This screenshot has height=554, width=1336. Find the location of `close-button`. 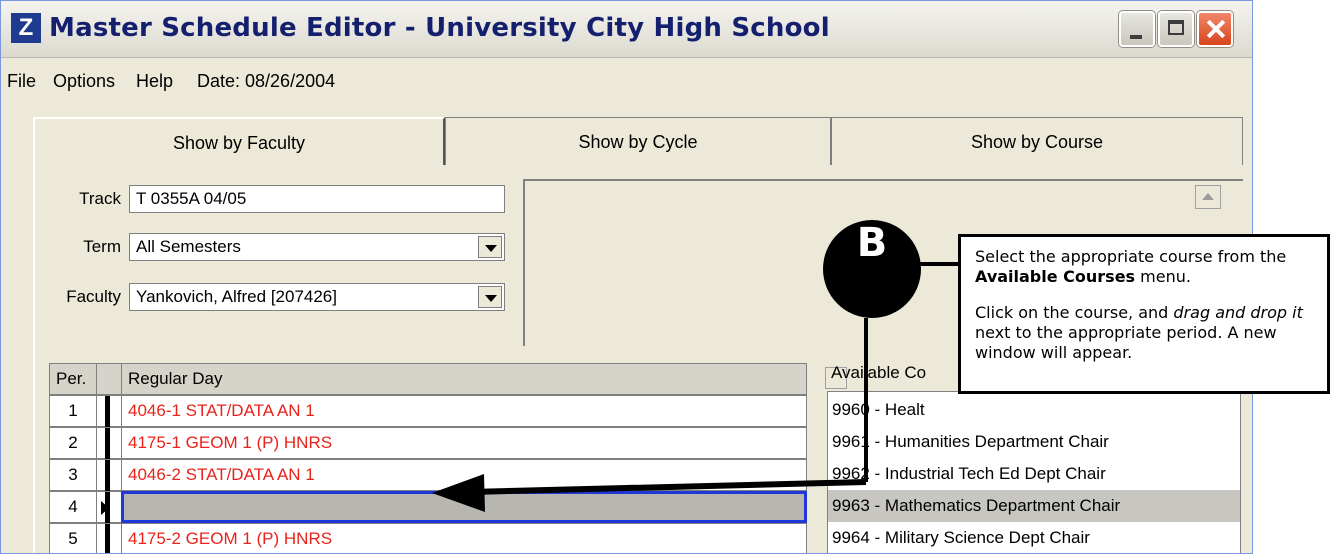

close-button is located at coordinates (1215, 29).